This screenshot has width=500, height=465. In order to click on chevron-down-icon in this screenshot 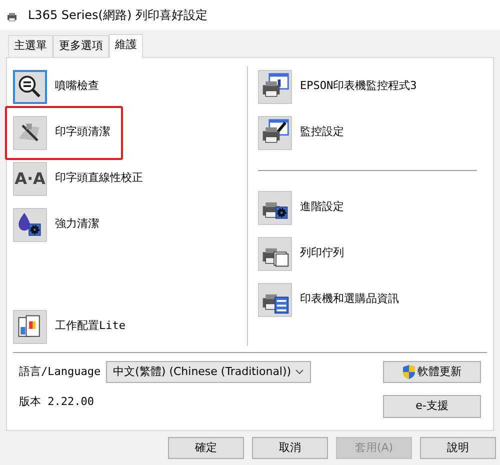, I will do `click(299, 371)`.